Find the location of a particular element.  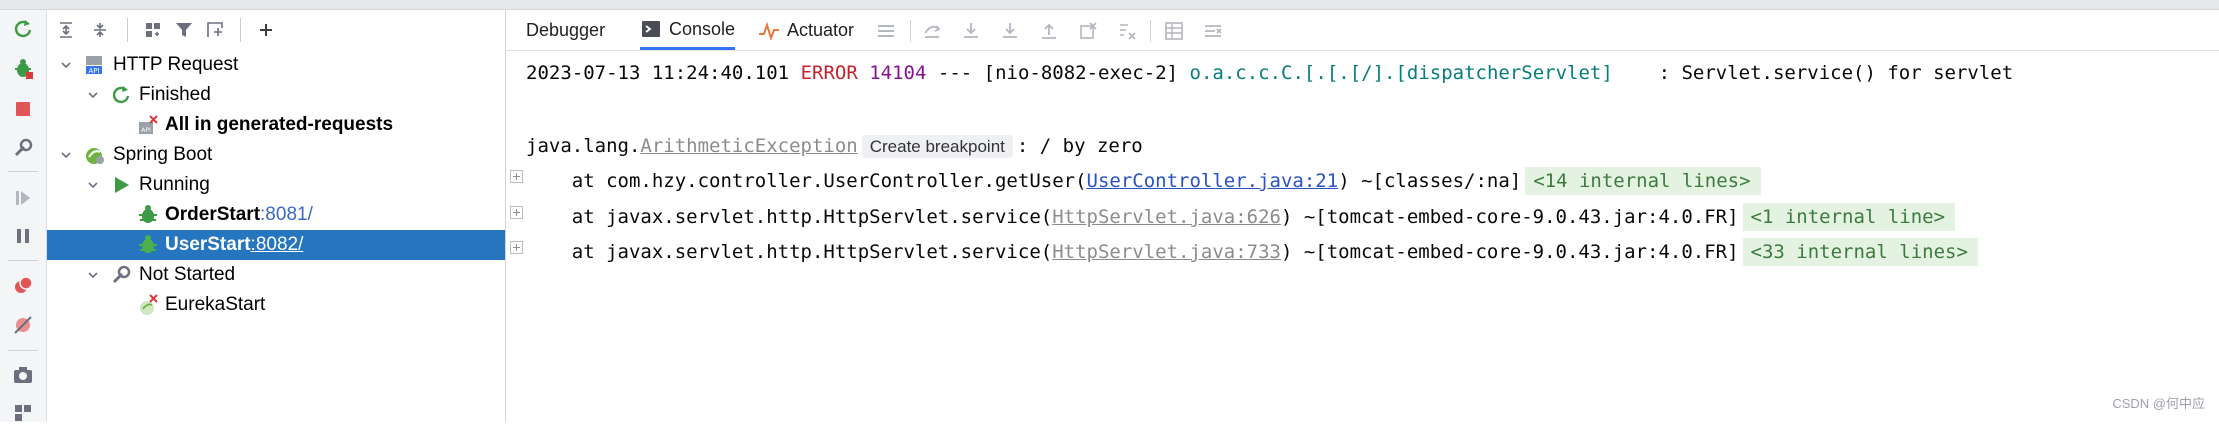

tree-item-finished: Finished is located at coordinates (276, 95).